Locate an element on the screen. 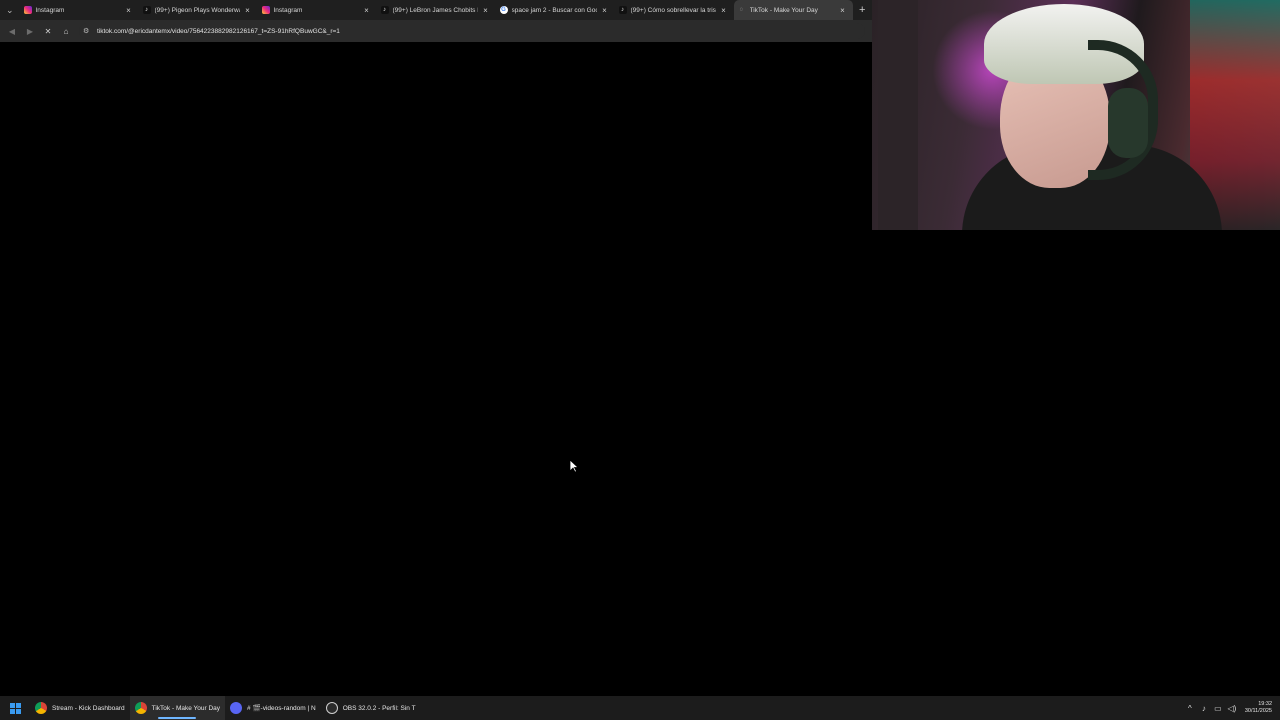  browser-tab: ♪ (99+) Pigeon Plays Wonderwall × is located at coordinates (198, 10).